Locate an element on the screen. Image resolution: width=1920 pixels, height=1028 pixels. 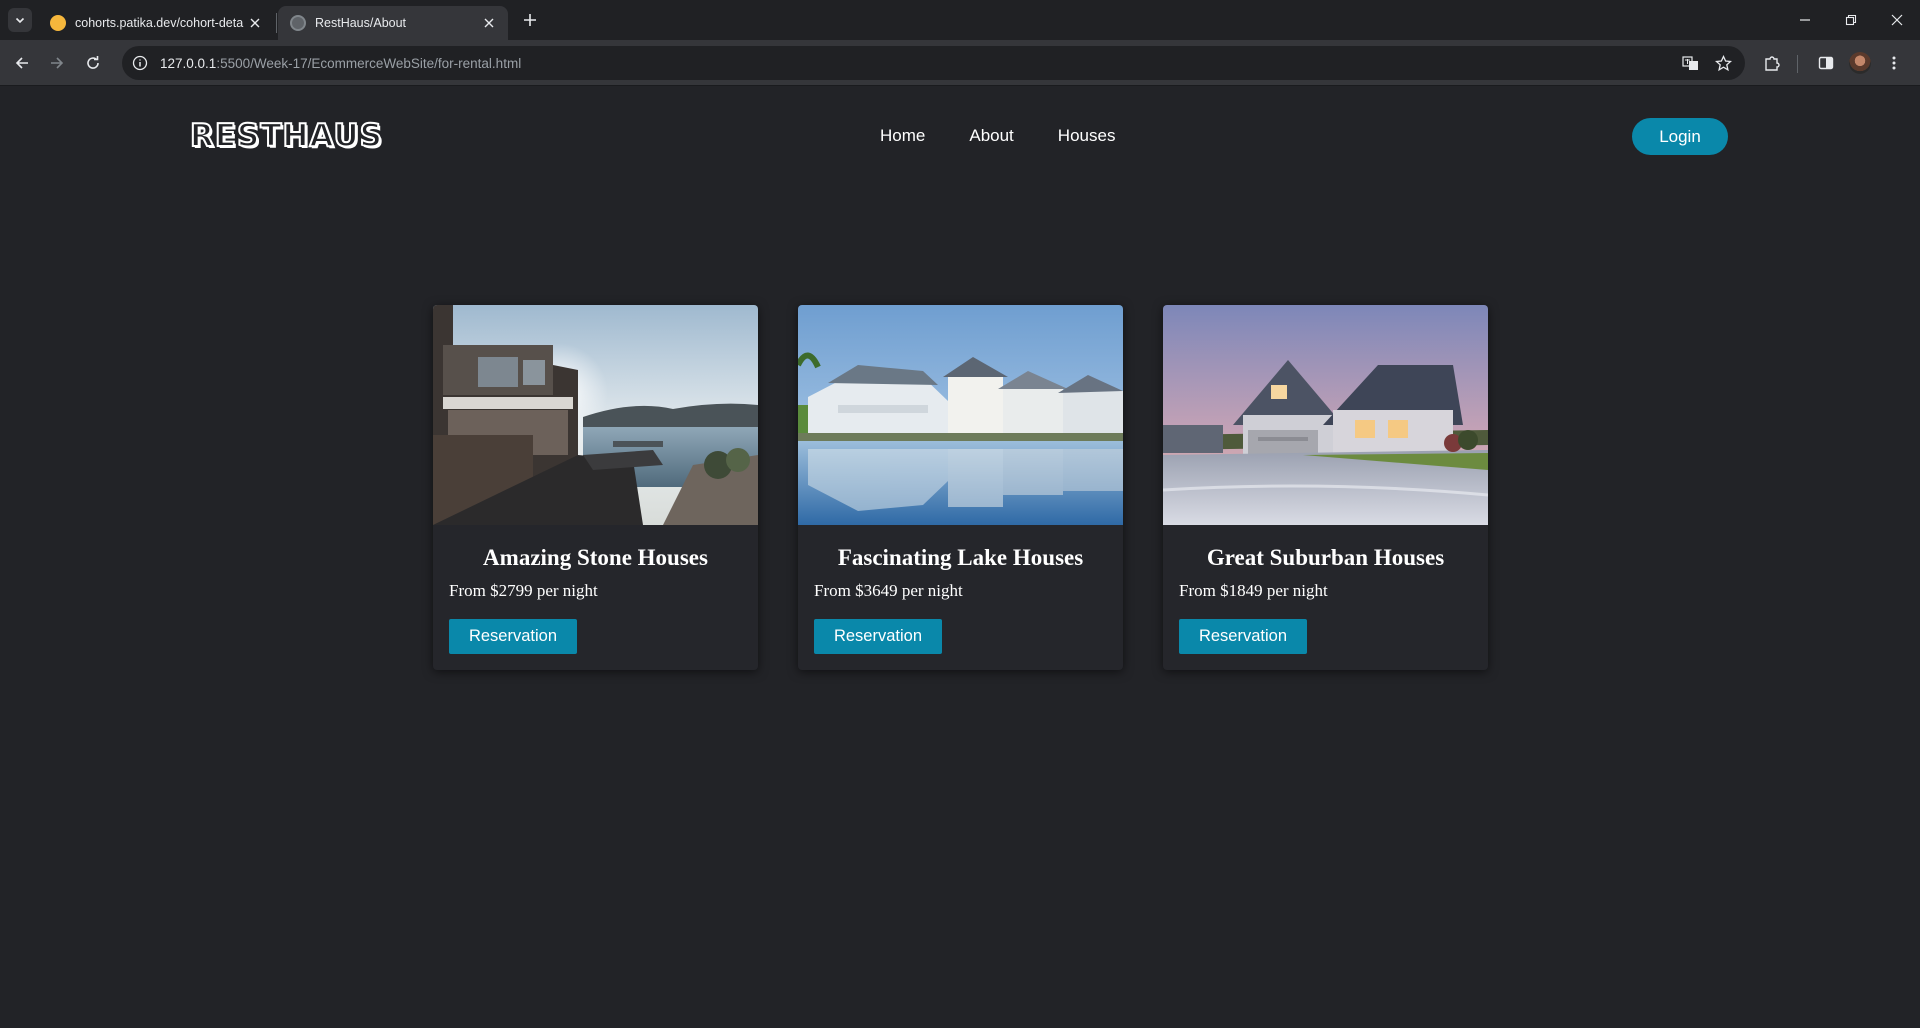
back-button is located at coordinates (22, 63).